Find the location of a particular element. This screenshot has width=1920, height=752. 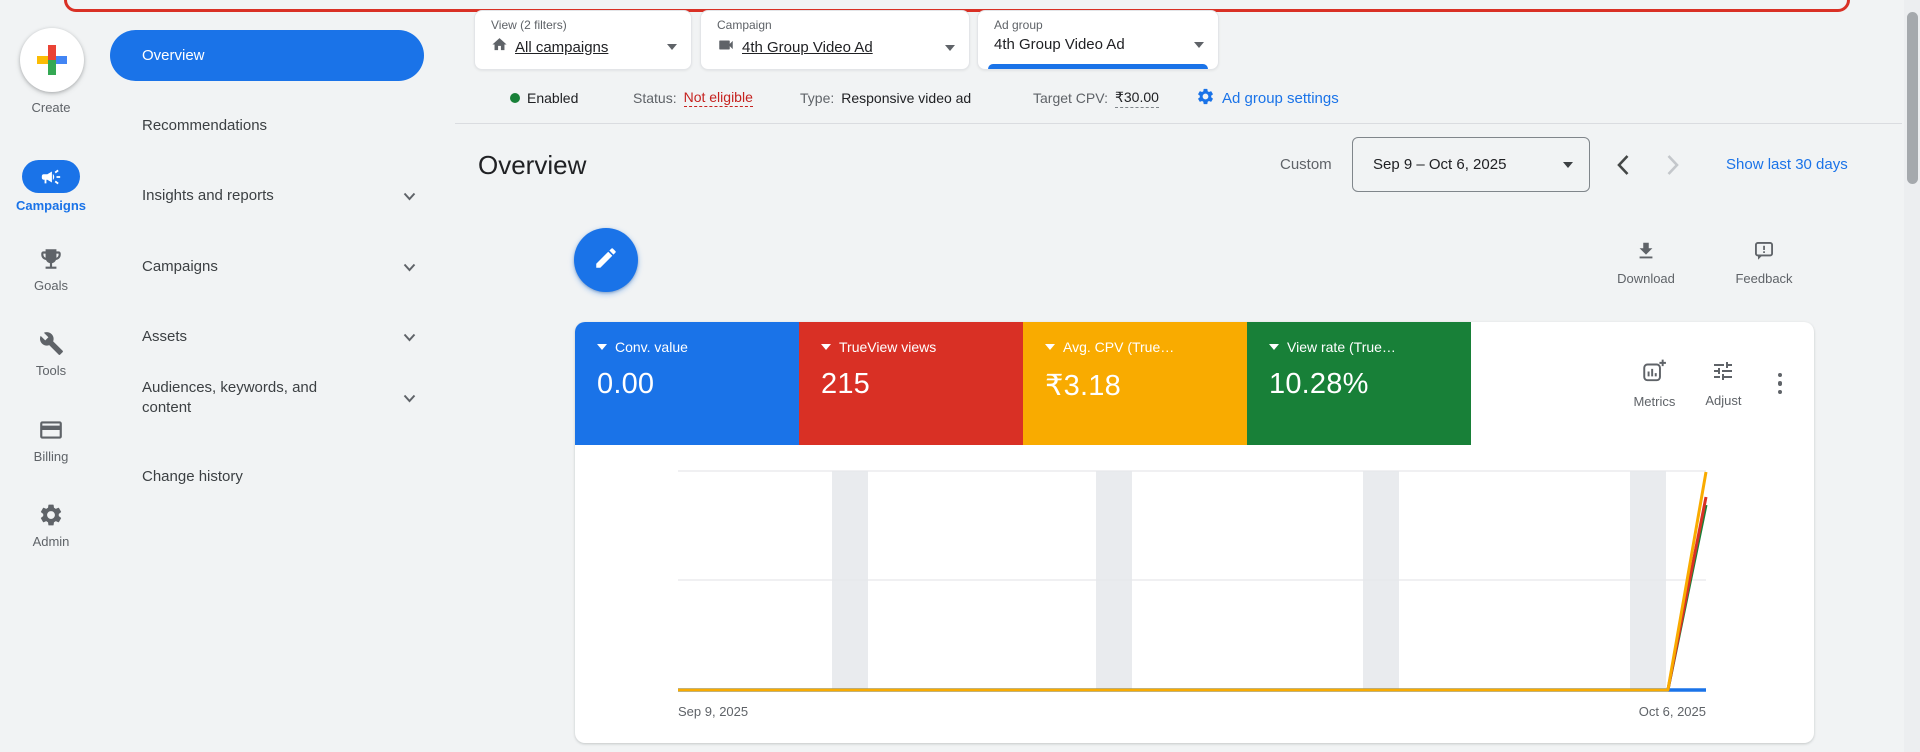

nav-item-insights-and-reports: Insights and reports is located at coordinates (275, 196).